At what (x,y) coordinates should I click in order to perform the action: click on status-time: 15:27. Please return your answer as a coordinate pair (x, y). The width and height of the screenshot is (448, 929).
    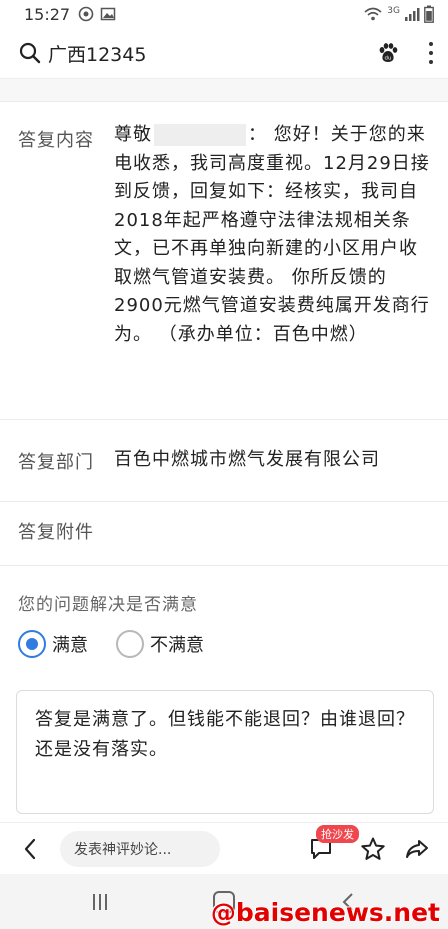
    Looking at the image, I should click on (47, 14).